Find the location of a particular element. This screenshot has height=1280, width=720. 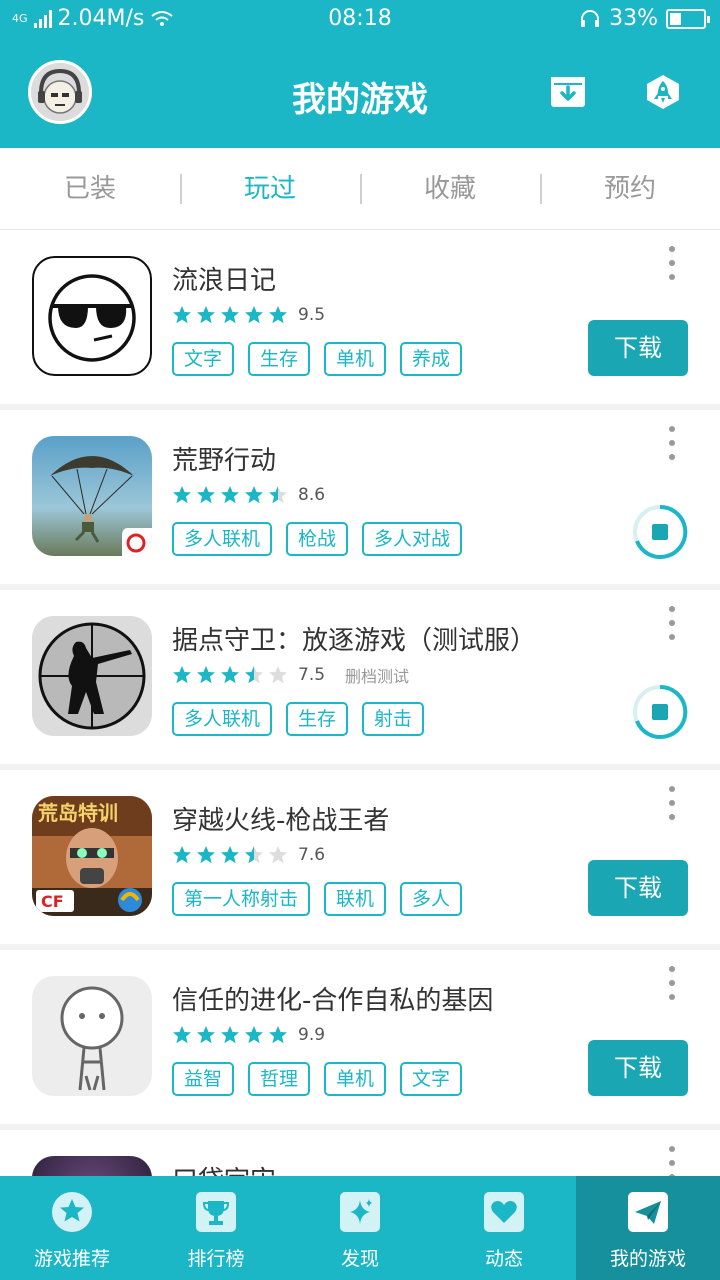

nav-item-0: 游戏推荐 is located at coordinates (72, 1228).